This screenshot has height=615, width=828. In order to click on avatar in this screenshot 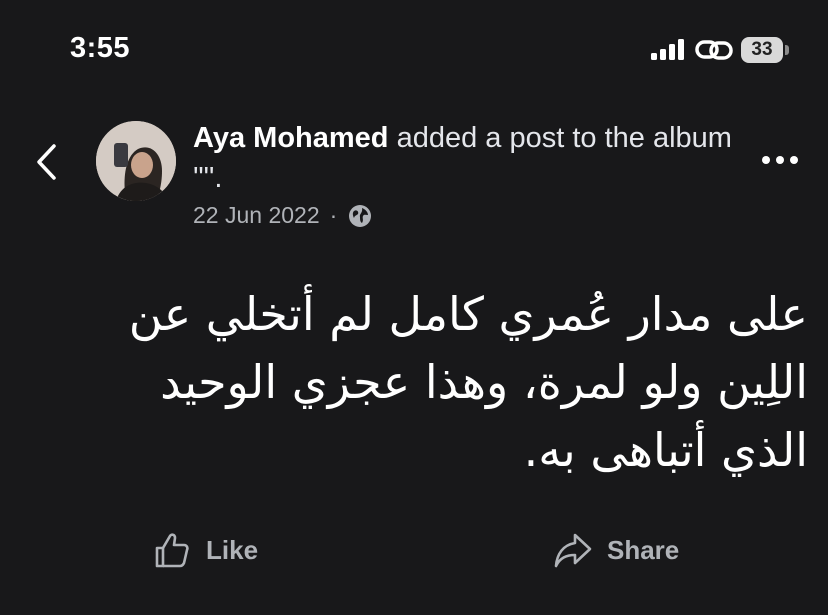, I will do `click(136, 161)`.